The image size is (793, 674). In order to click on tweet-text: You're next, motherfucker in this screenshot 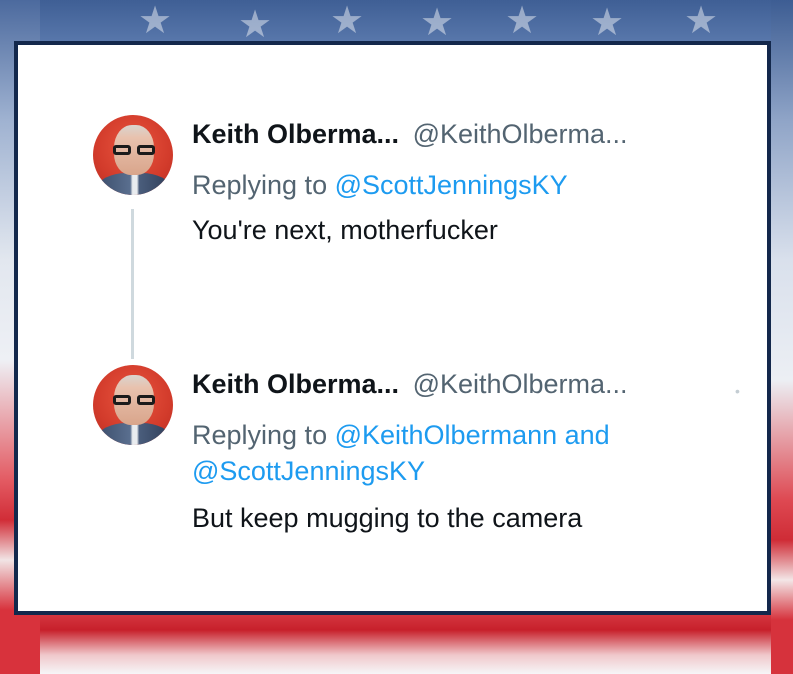, I will do `click(345, 230)`.